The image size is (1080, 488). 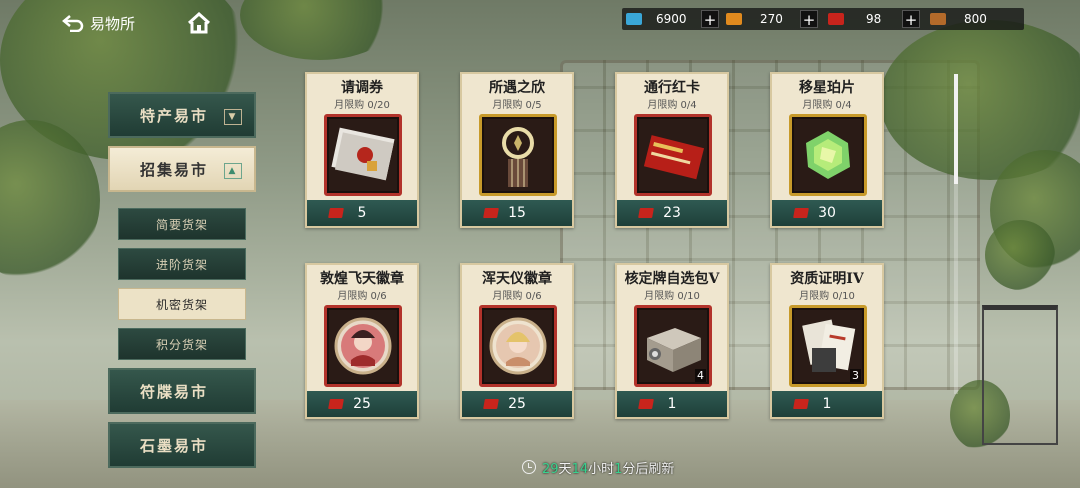 What do you see at coordinates (828, 346) in the screenshot?
I see `document-stack-icon: 3` at bounding box center [828, 346].